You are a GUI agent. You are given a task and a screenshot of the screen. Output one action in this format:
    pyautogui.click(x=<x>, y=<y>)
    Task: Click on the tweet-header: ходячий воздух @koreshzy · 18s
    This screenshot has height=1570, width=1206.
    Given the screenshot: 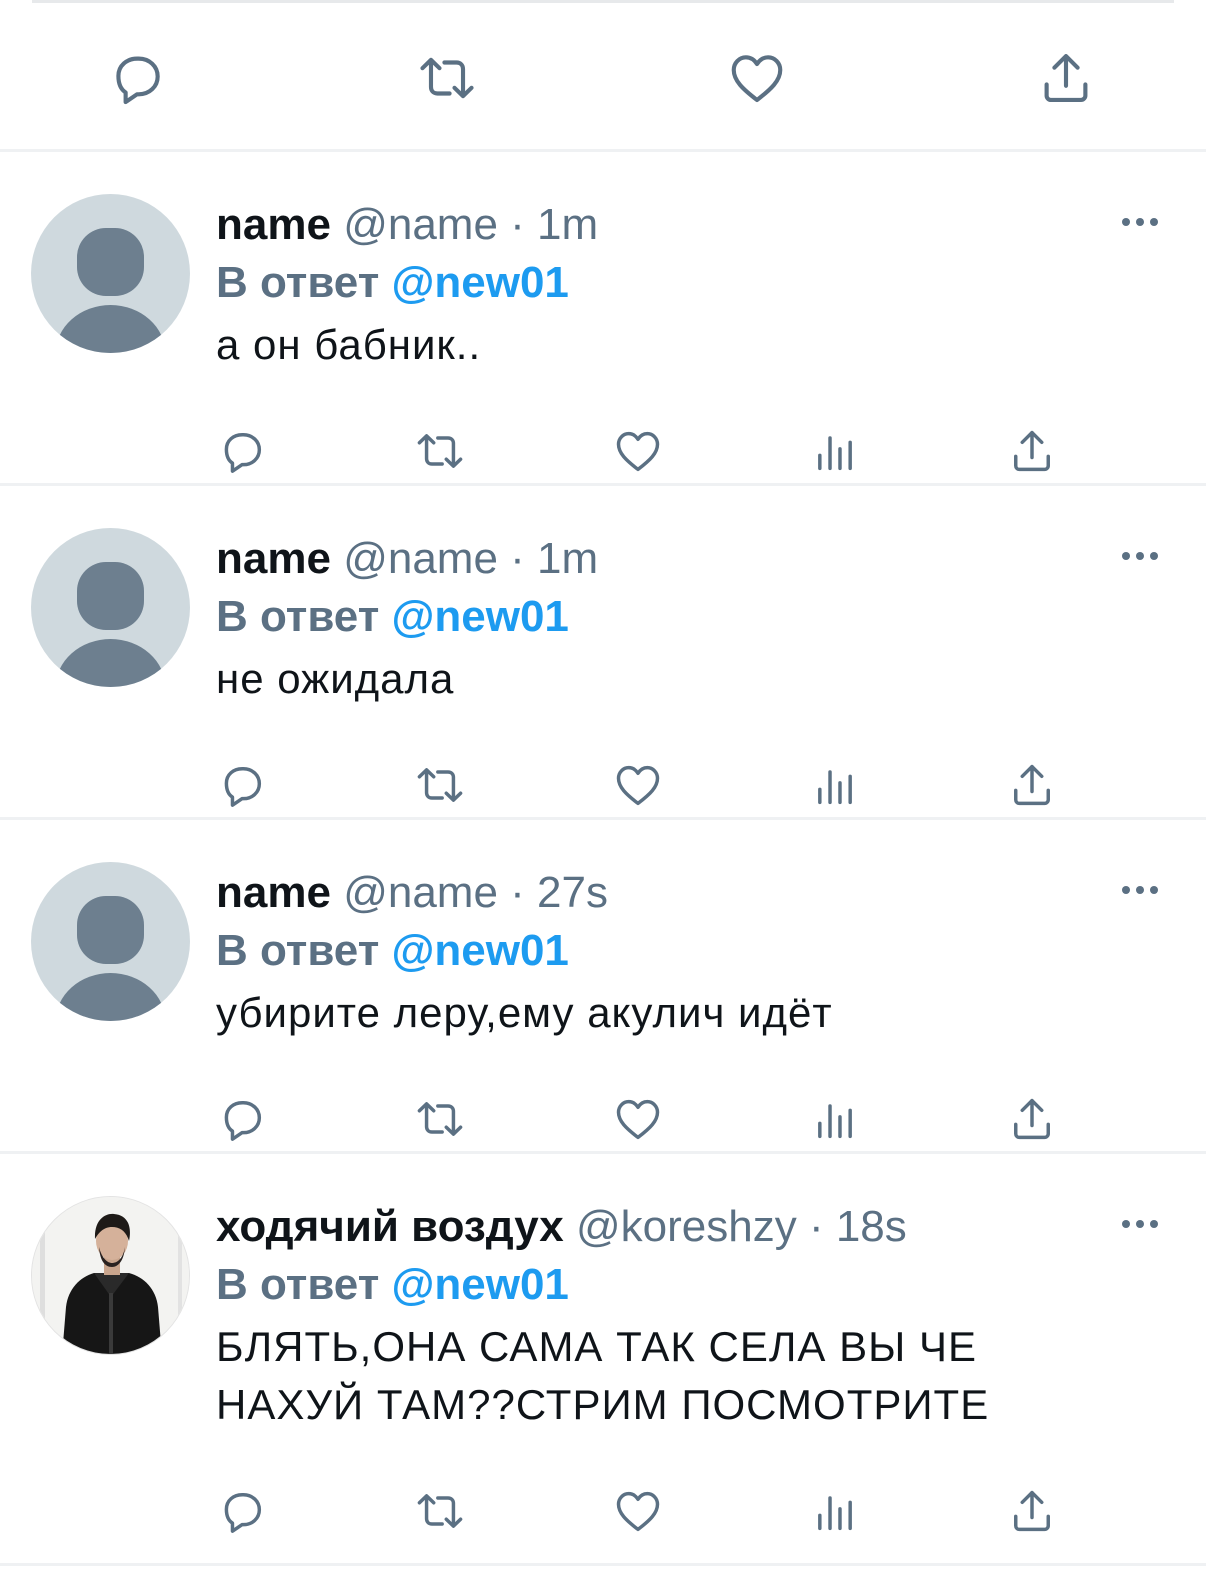 What is the action you would take?
    pyautogui.click(x=561, y=1227)
    